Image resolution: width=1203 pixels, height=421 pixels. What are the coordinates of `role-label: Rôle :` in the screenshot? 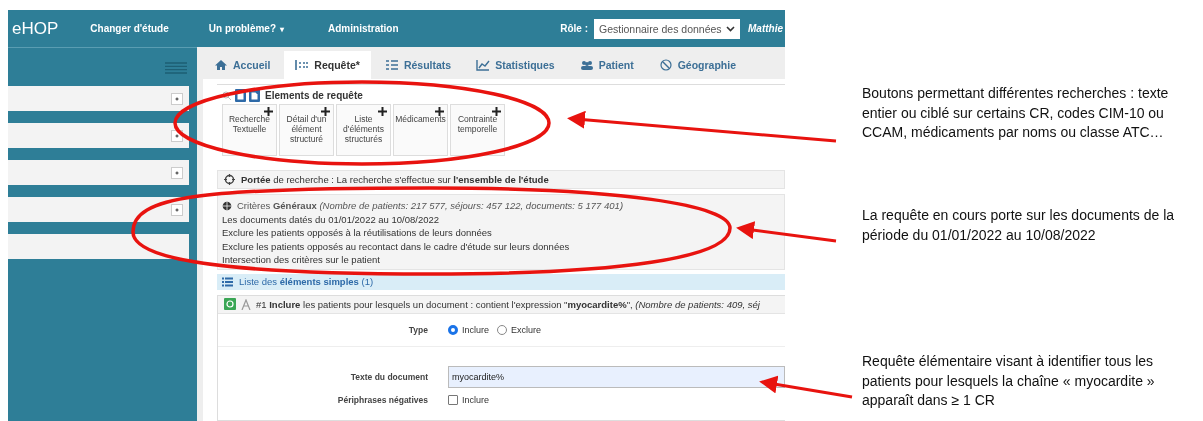 It's located at (574, 28).